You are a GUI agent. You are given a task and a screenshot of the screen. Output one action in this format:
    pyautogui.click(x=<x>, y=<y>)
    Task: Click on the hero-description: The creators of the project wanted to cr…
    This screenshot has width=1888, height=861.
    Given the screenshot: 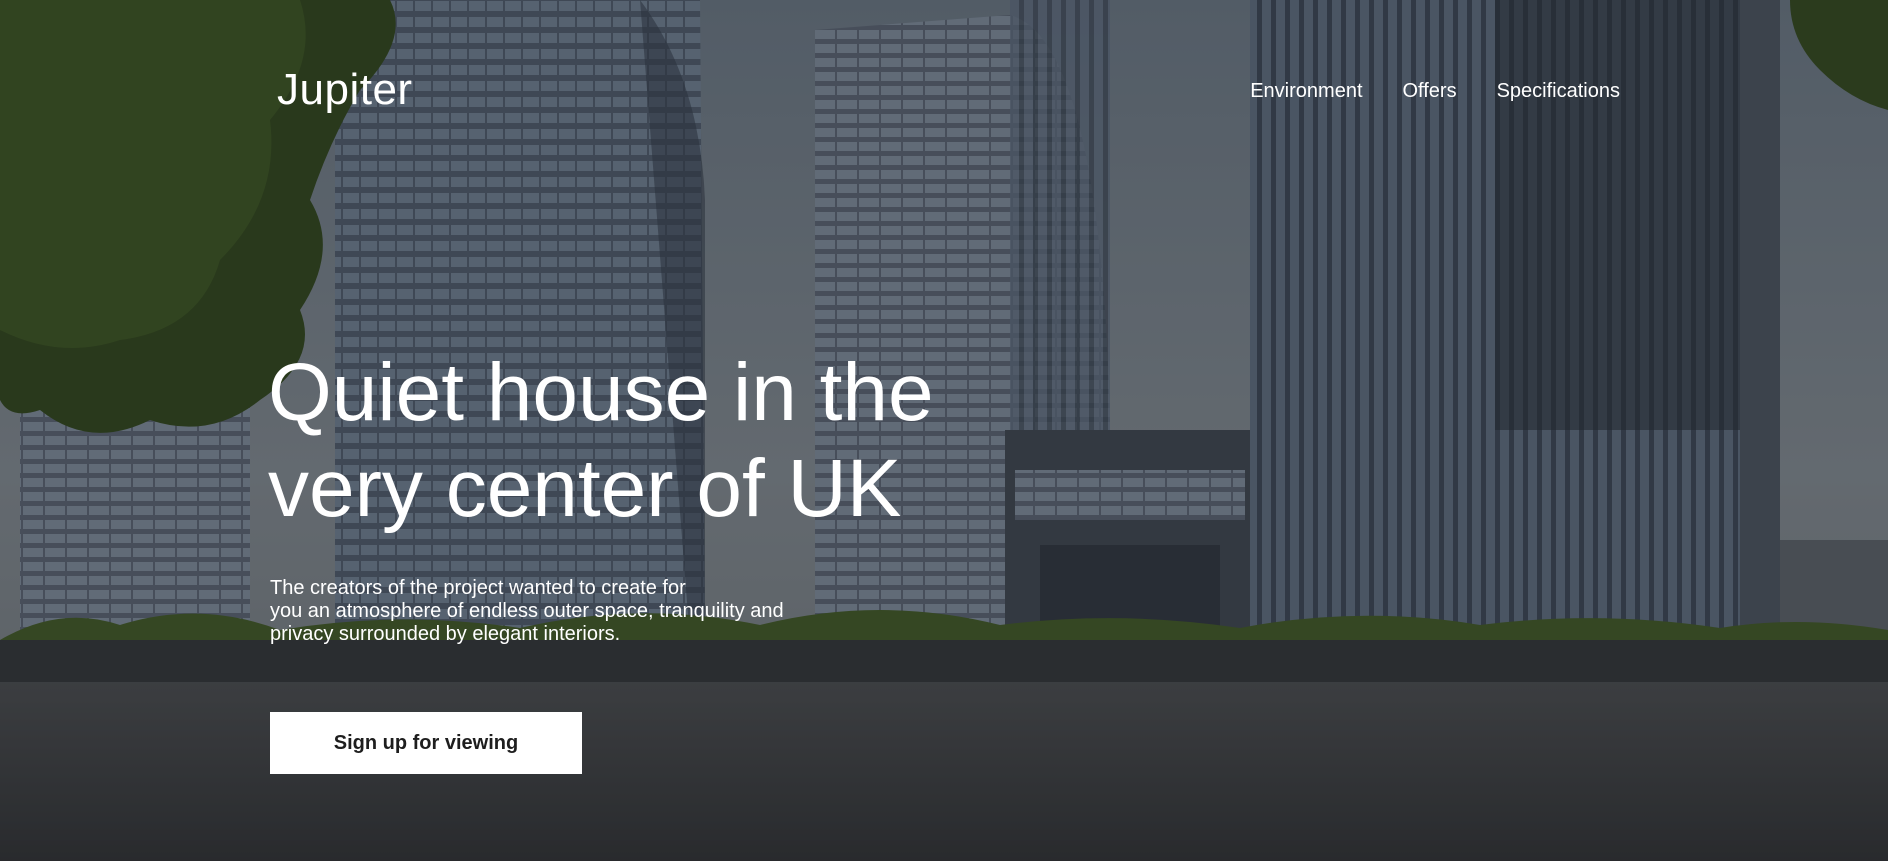 What is the action you would take?
    pyautogui.click(x=527, y=611)
    